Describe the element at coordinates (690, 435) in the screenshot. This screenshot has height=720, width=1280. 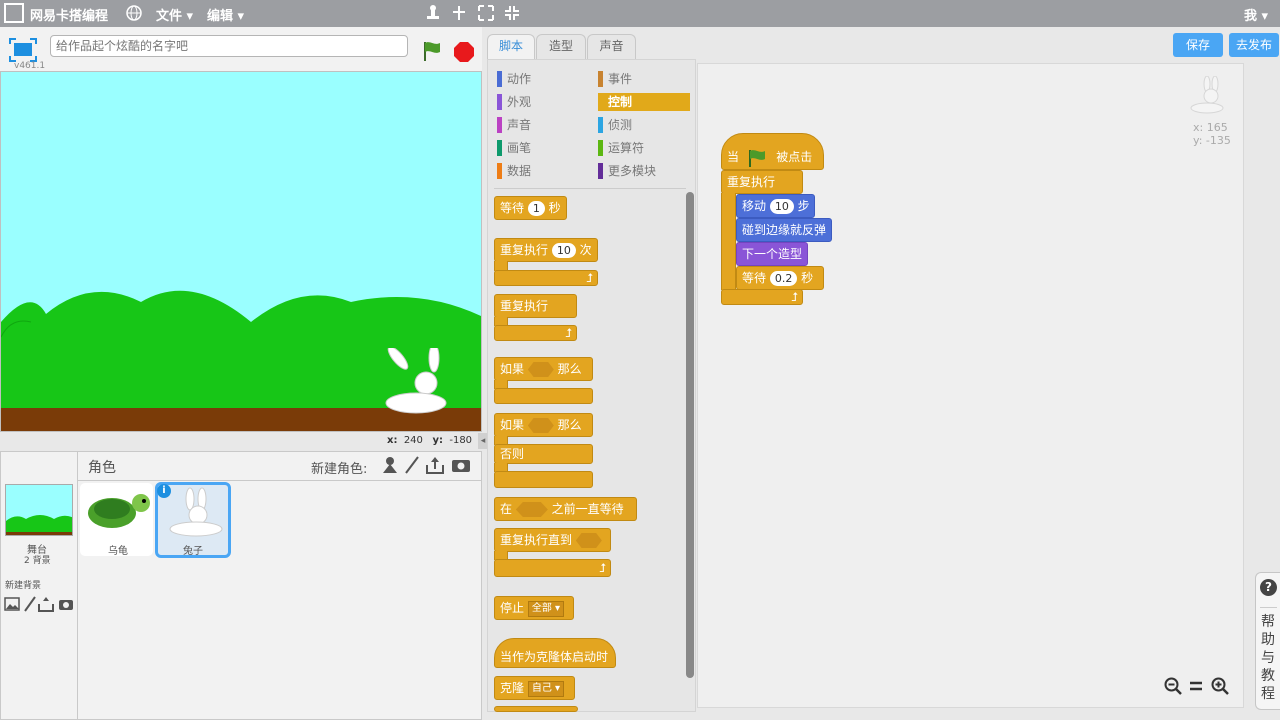
I see `palette-scrollbar` at that location.